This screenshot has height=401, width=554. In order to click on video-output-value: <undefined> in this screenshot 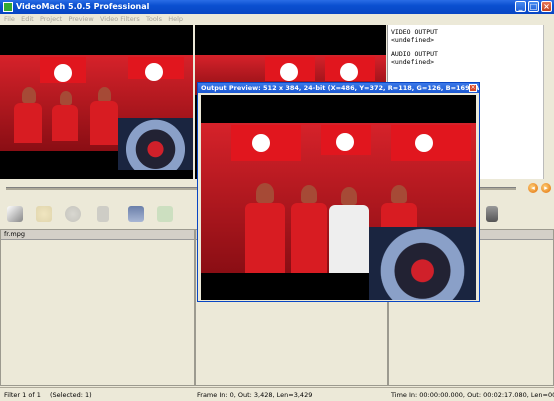, I will do `click(413, 40)`.